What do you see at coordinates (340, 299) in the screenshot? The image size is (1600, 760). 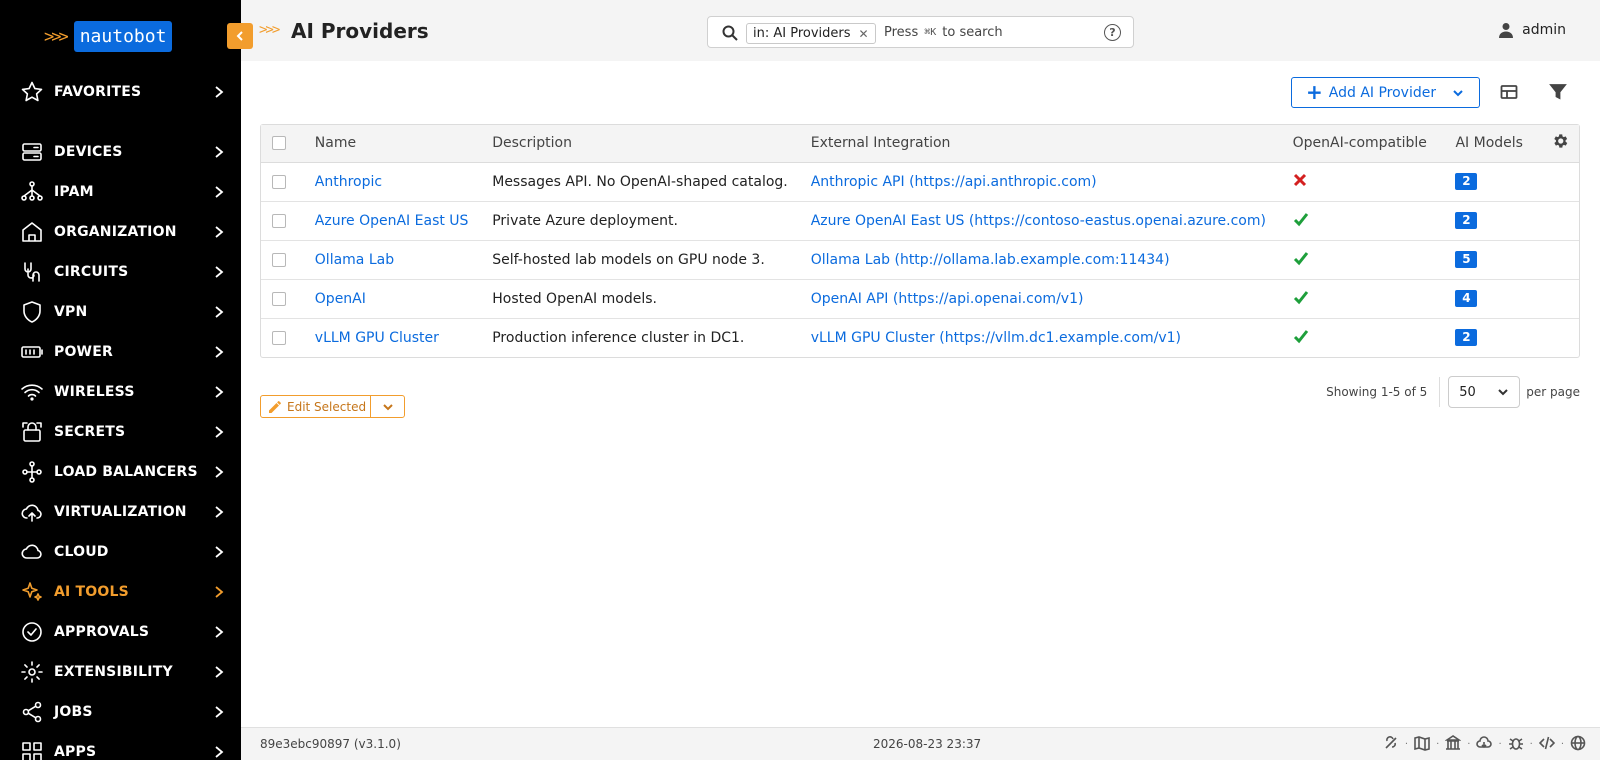 I see `provider-name-link: OpenAI` at bounding box center [340, 299].